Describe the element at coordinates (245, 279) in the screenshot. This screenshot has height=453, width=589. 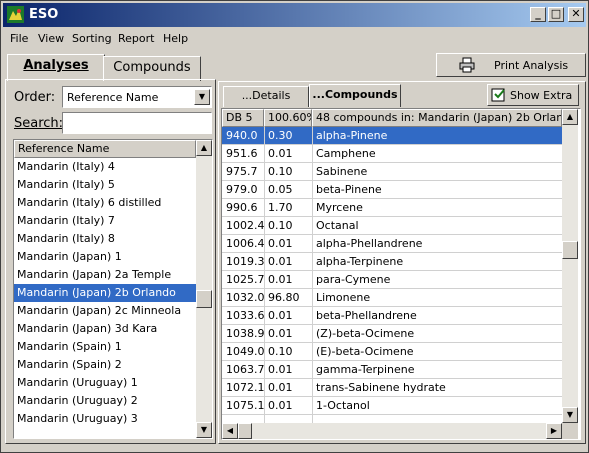
I see `db5-cell: 1025.7` at that location.